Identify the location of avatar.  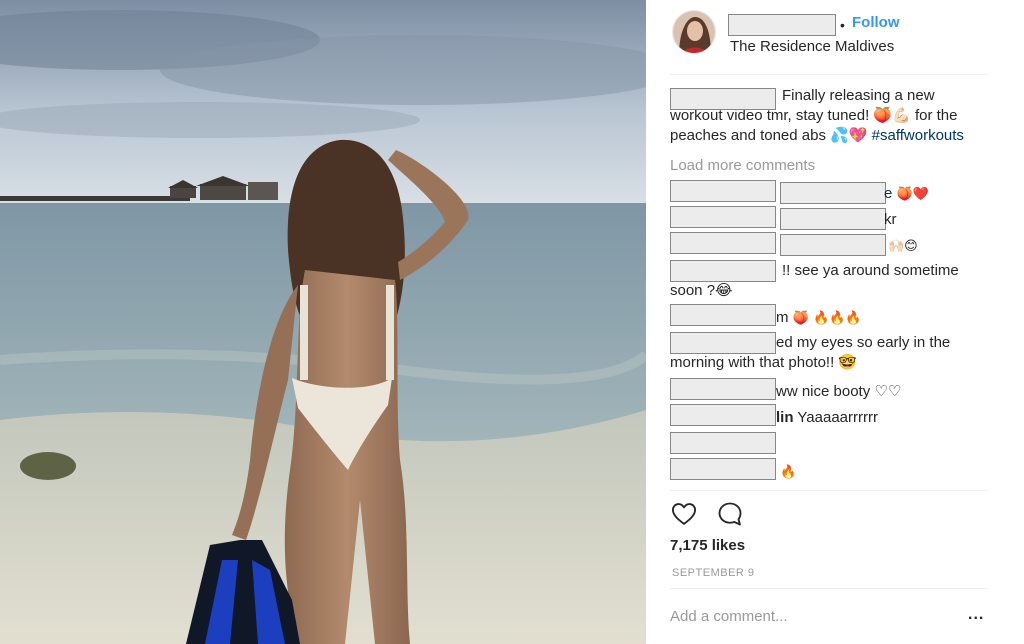
(694, 32).